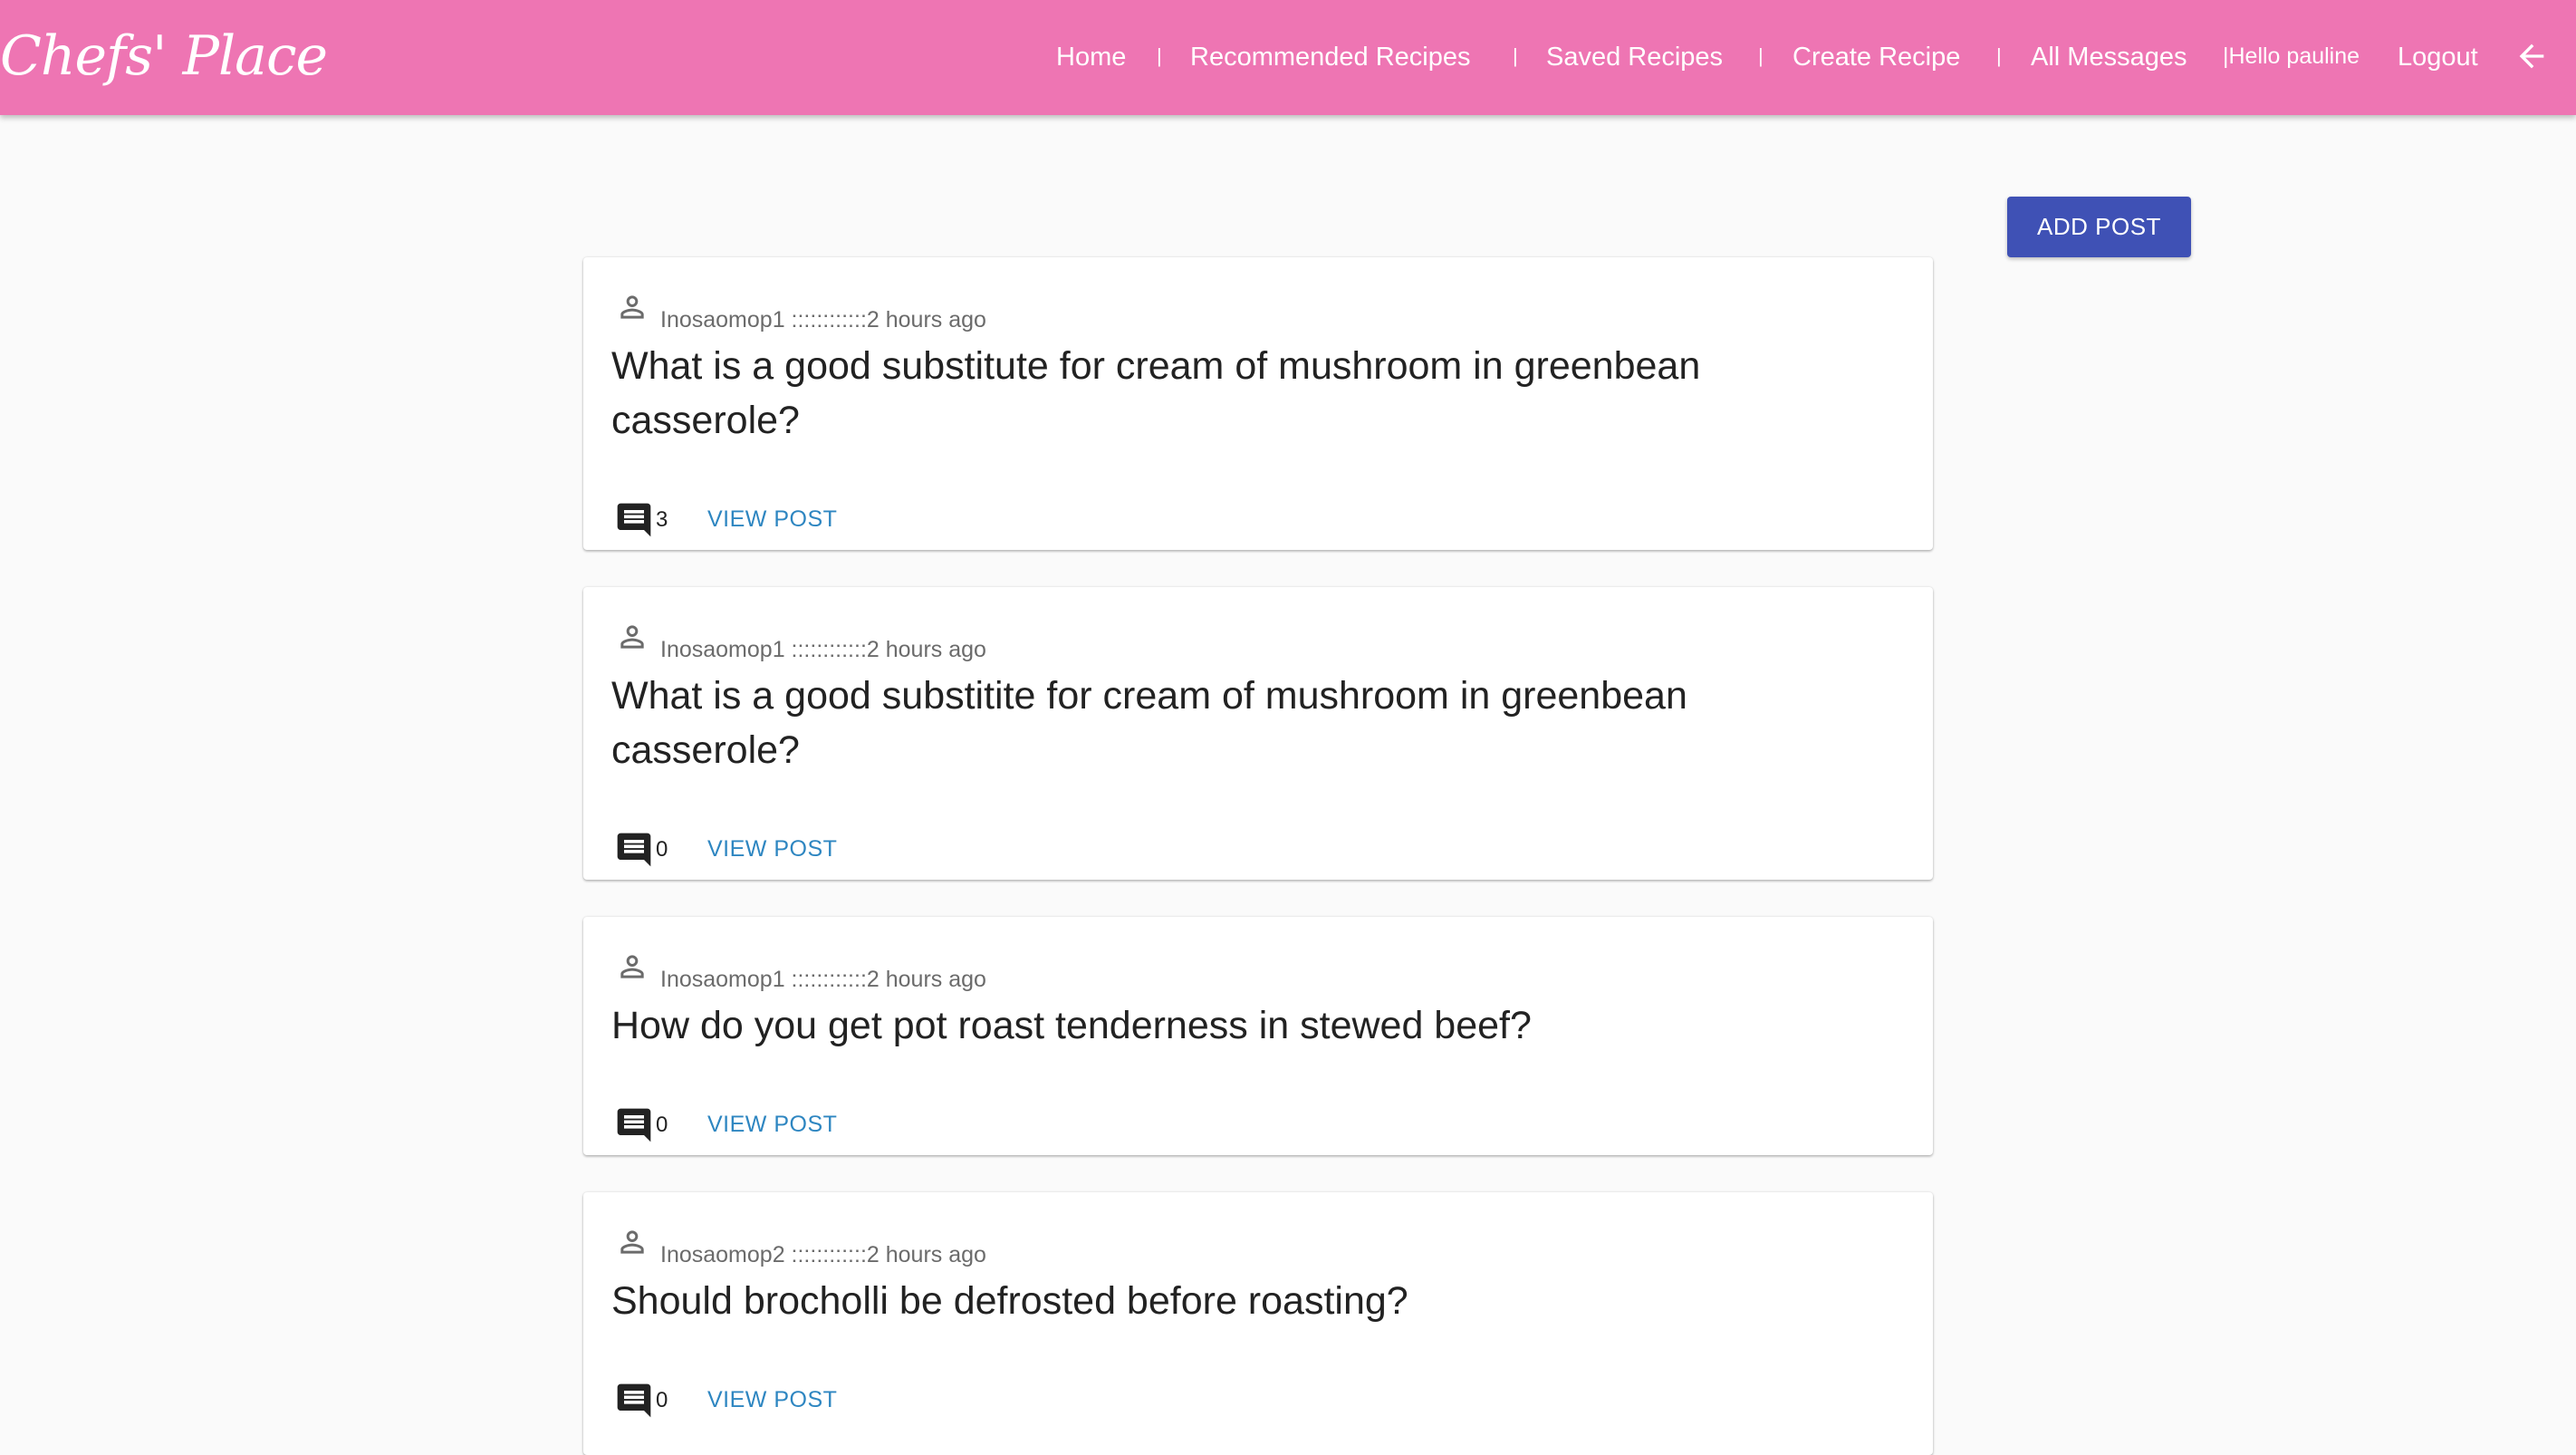  What do you see at coordinates (2438, 57) in the screenshot?
I see `nav-logout: Logout` at bounding box center [2438, 57].